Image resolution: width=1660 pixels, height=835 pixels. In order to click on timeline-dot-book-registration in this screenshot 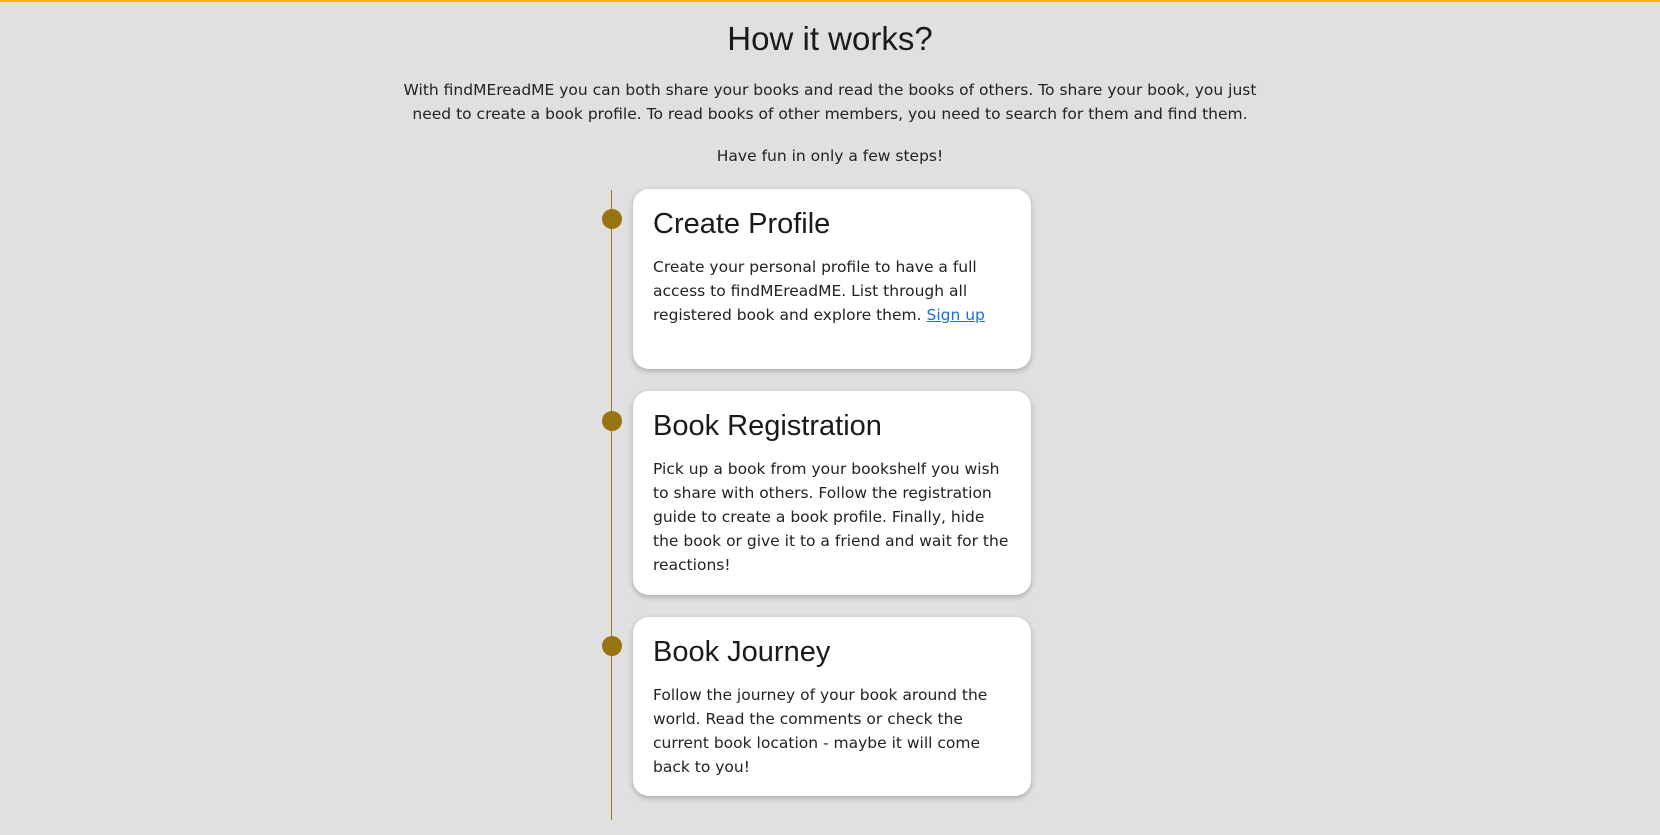, I will do `click(612, 421)`.